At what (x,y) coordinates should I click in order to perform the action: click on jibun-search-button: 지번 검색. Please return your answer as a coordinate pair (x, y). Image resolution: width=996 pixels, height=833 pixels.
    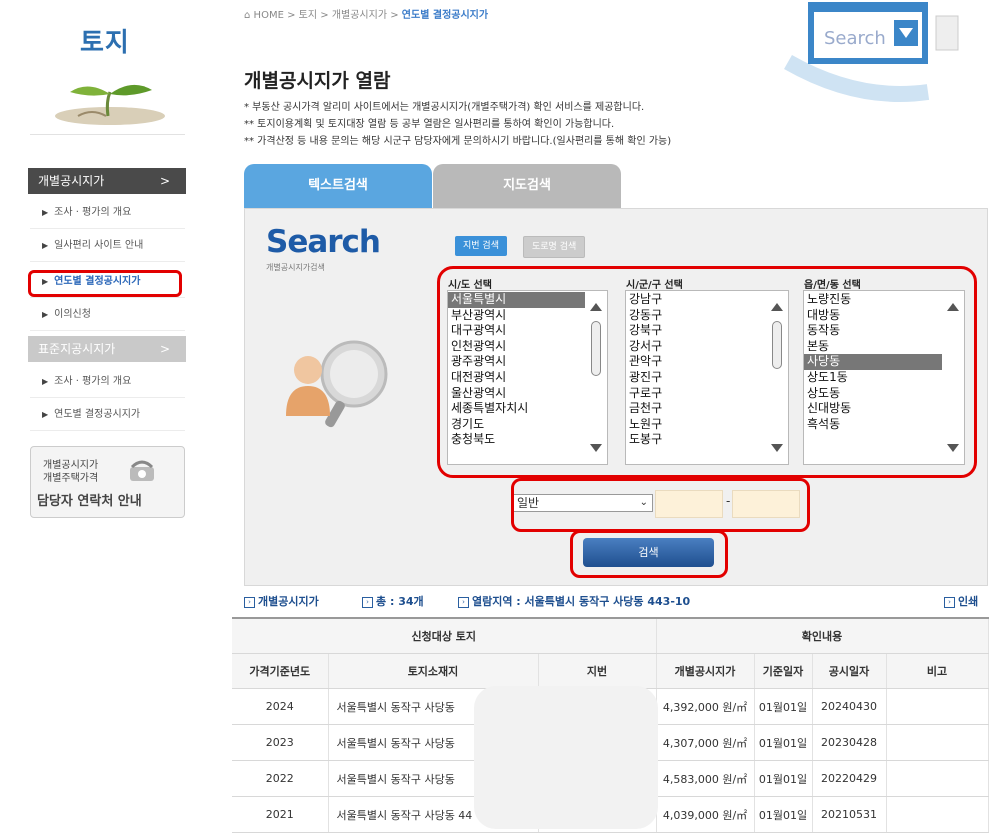
    Looking at the image, I should click on (481, 246).